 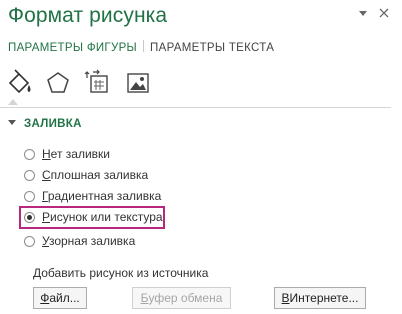 What do you see at coordinates (12, 122) in the screenshot?
I see `collapse-triangle-icon` at bounding box center [12, 122].